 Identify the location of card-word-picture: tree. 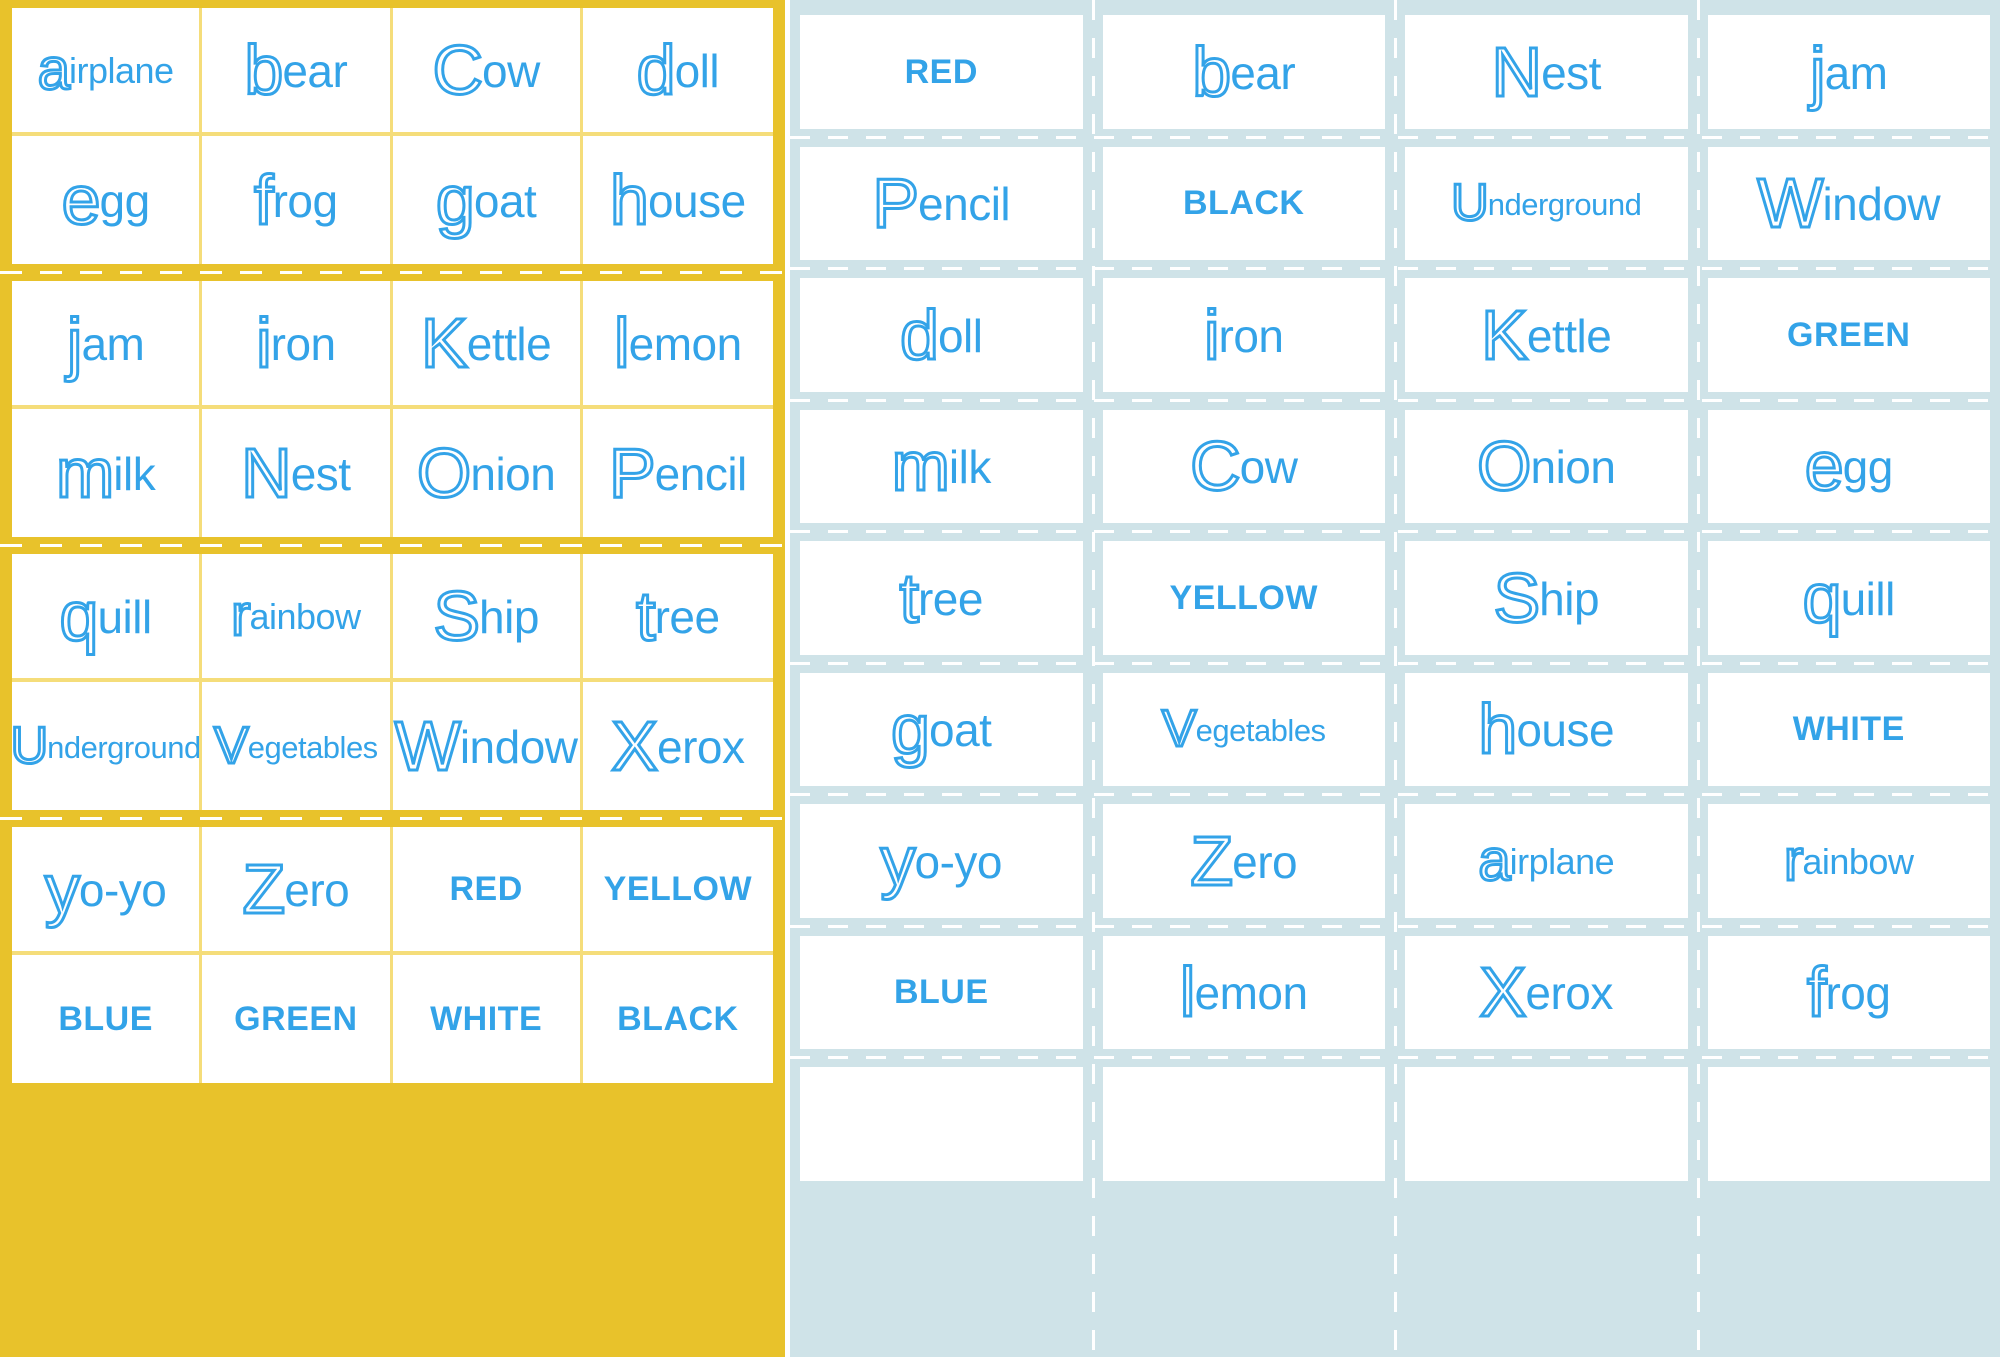
(940, 597).